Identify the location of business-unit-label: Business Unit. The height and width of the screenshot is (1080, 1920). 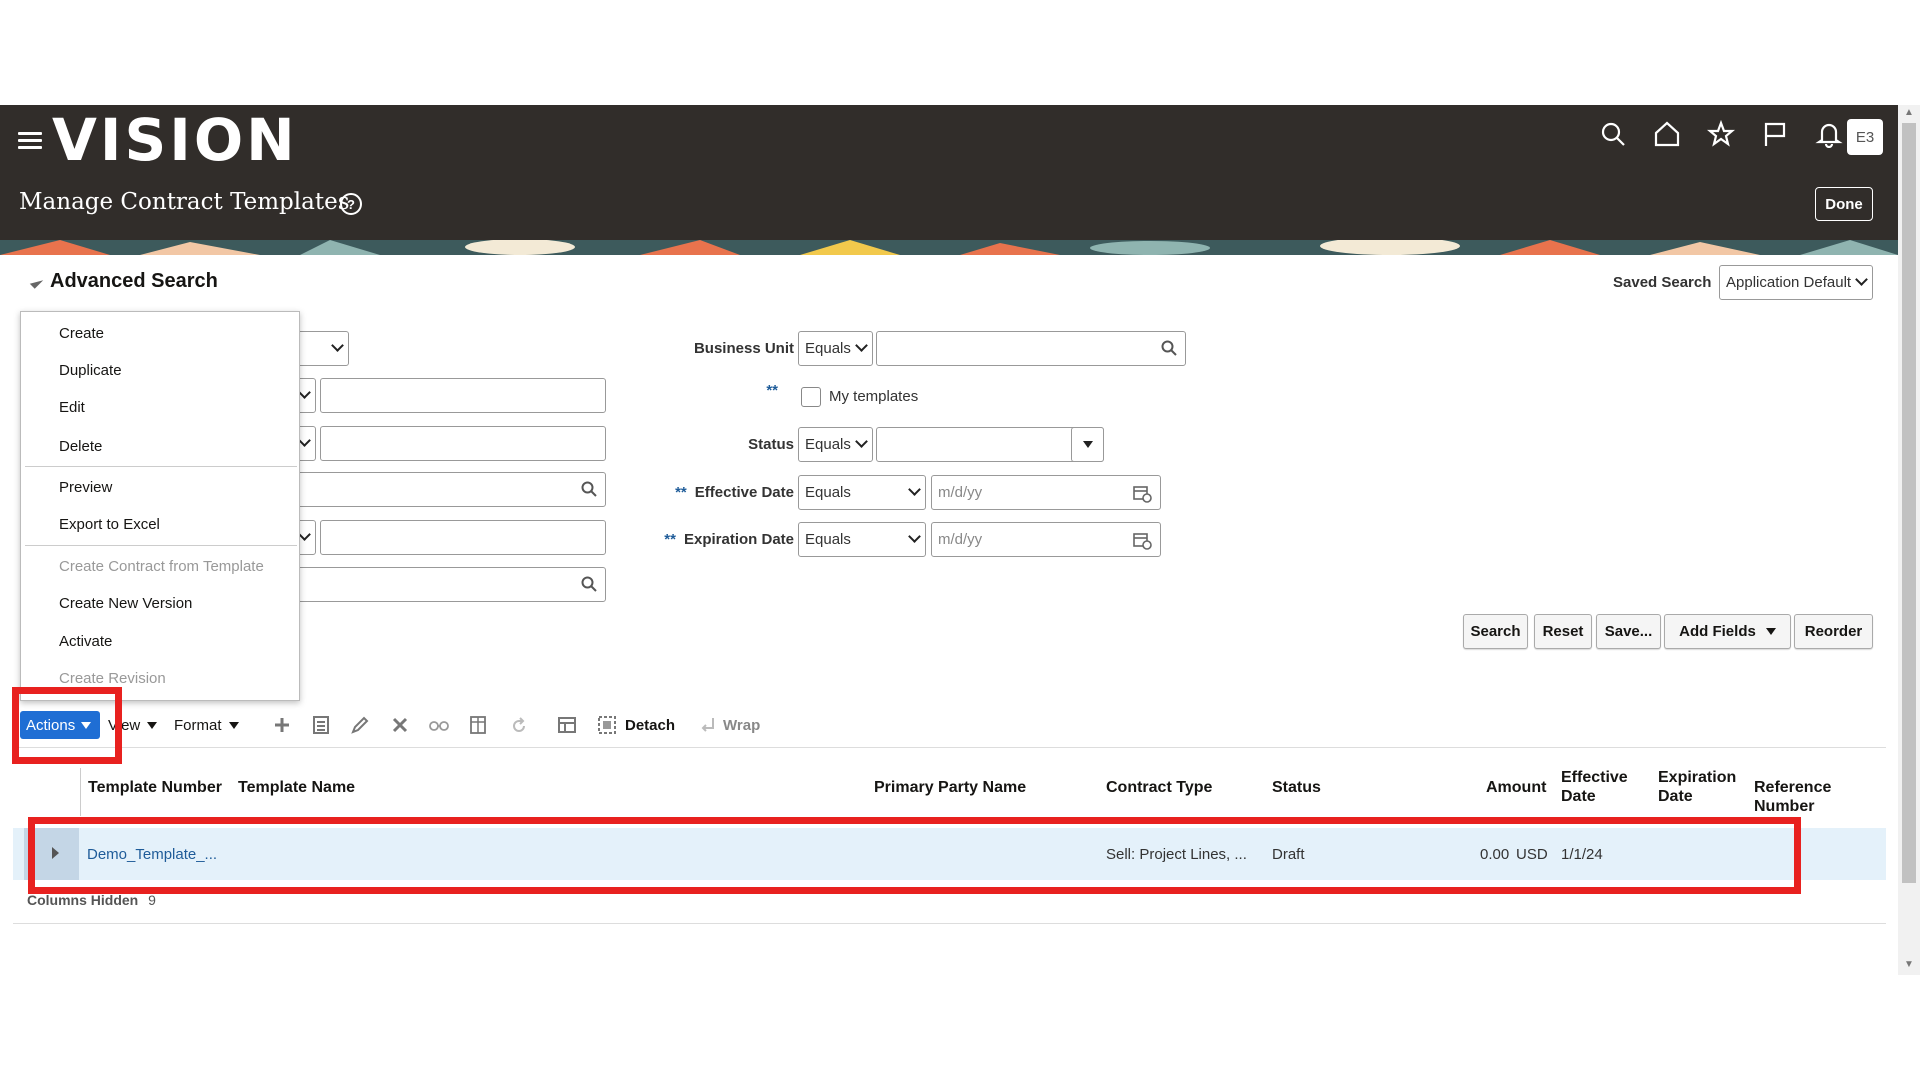
(743, 348).